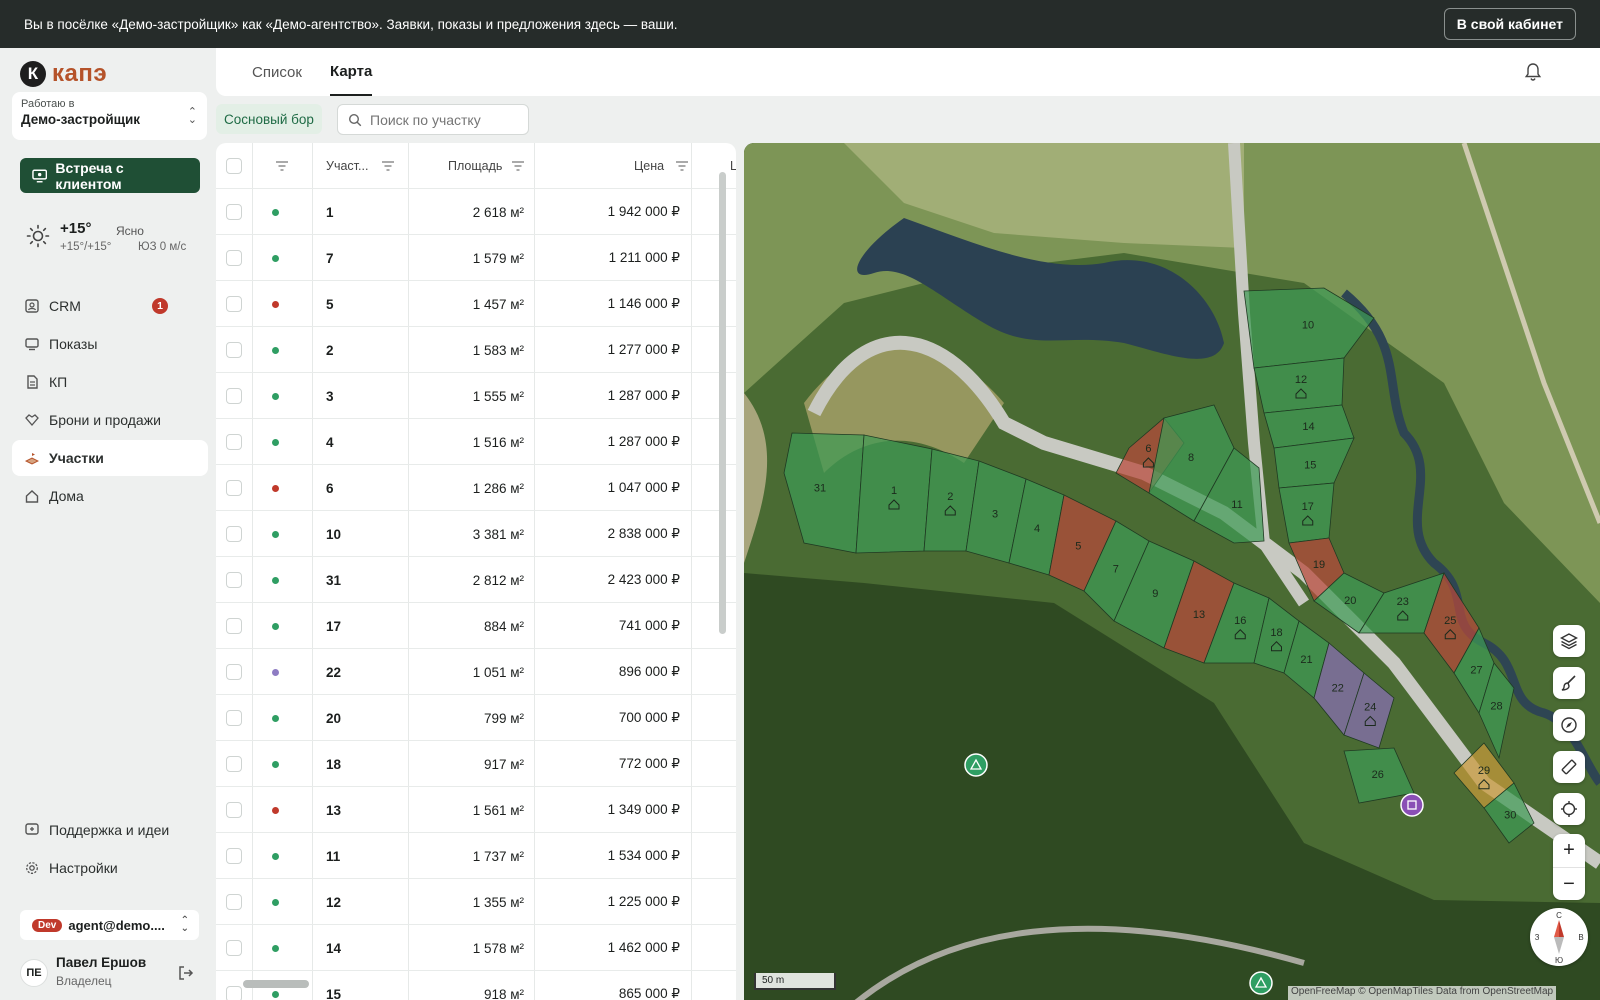 This screenshot has width=1600, height=1000. Describe the element at coordinates (276, 984) in the screenshot. I see `table-horizontal-scrollbar` at that location.